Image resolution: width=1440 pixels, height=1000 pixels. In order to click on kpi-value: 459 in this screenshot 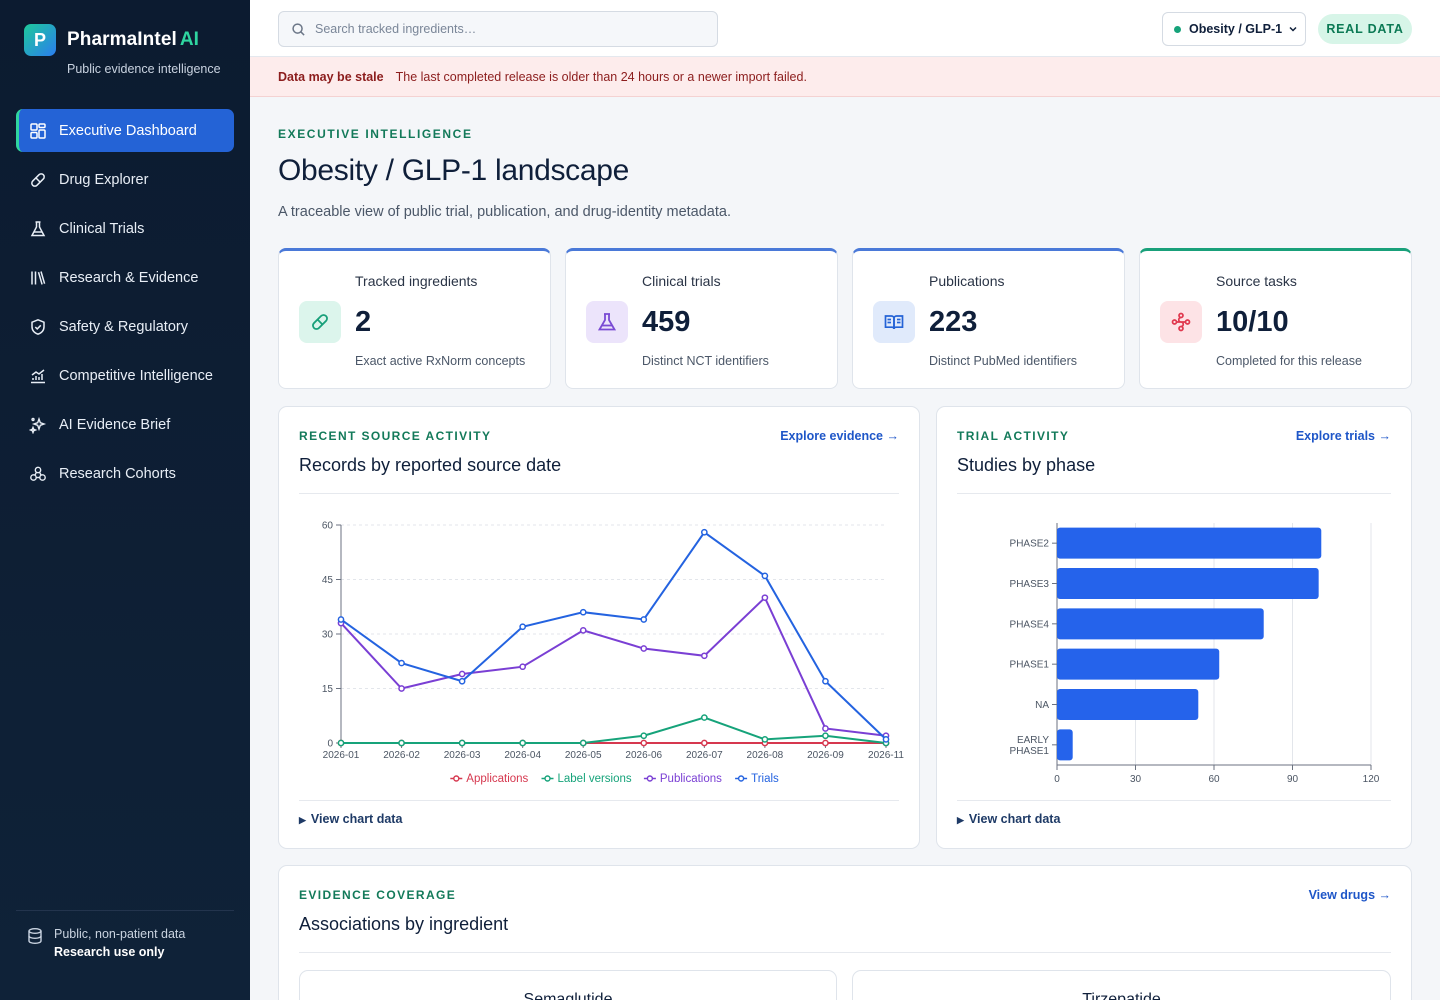, I will do `click(666, 322)`.